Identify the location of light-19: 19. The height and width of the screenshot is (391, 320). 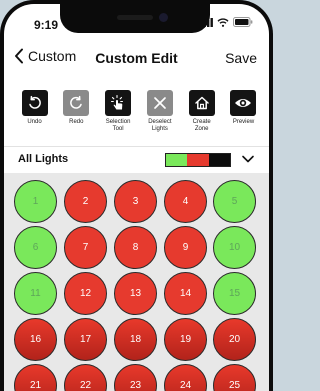
(185, 339).